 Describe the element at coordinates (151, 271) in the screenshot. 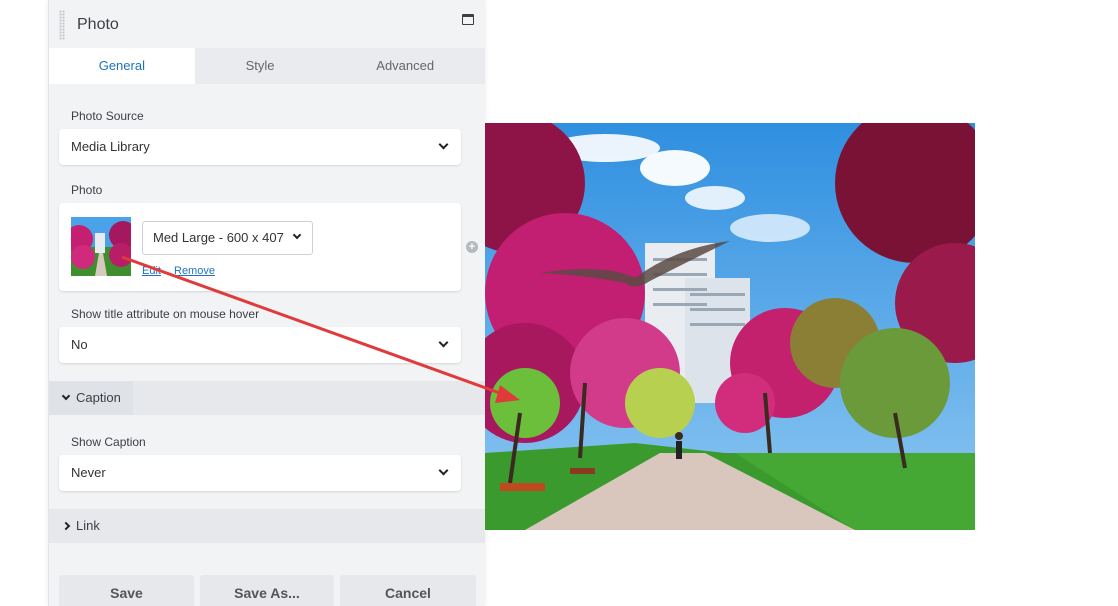

I see `edit-photo-link: Edit` at that location.